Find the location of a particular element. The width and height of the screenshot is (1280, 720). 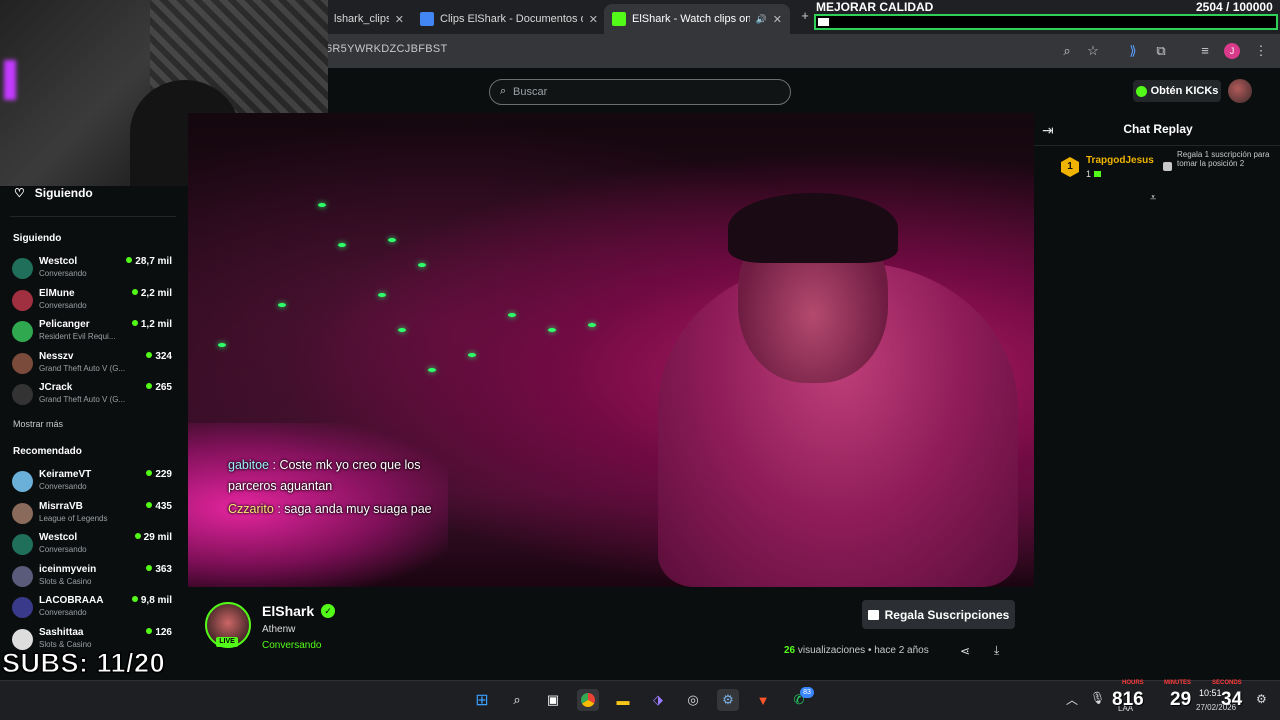

get-kicks-label: Obtén KICKs is located at coordinates (1184, 91).